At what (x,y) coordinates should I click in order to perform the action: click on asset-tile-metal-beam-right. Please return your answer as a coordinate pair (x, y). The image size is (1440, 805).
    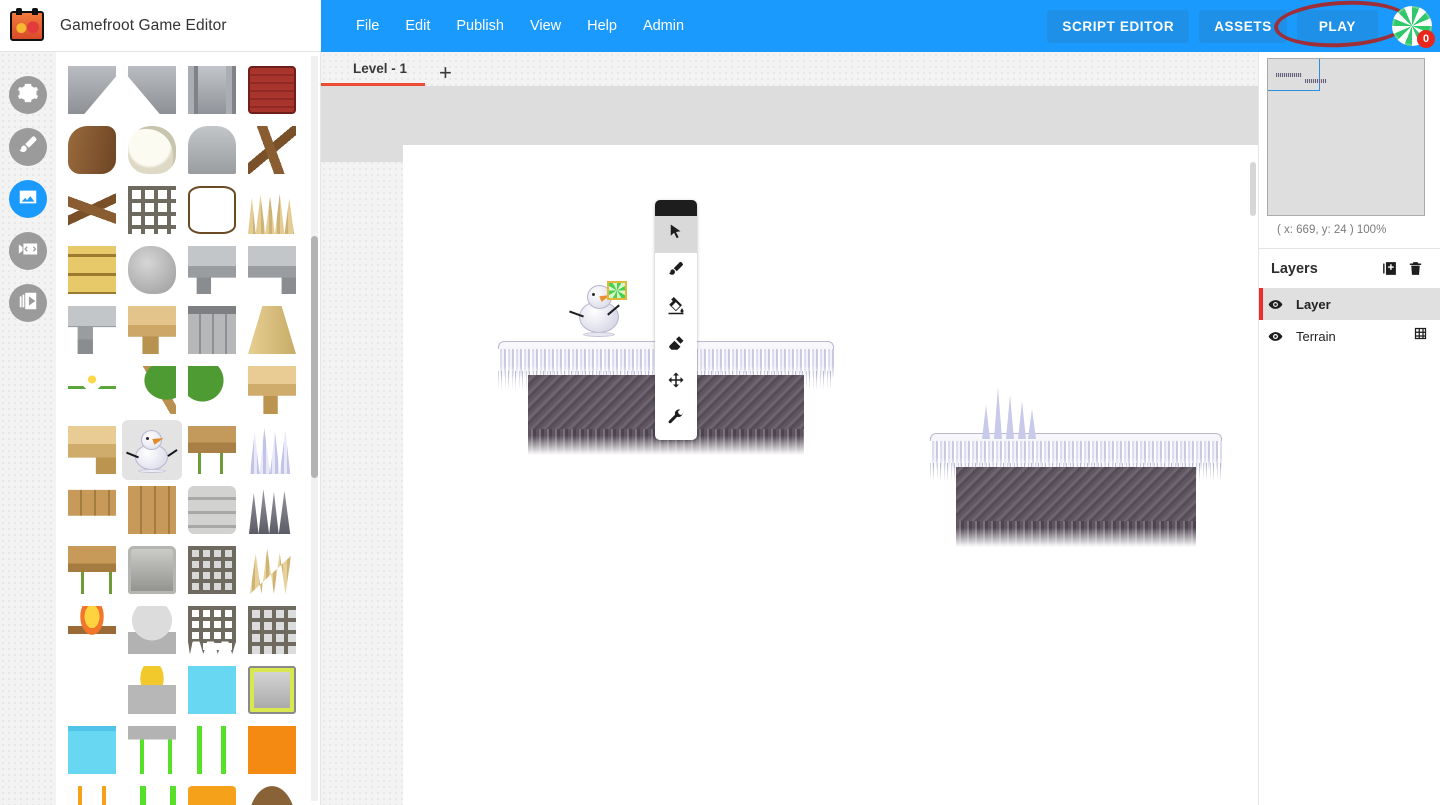
    Looking at the image, I should click on (152, 90).